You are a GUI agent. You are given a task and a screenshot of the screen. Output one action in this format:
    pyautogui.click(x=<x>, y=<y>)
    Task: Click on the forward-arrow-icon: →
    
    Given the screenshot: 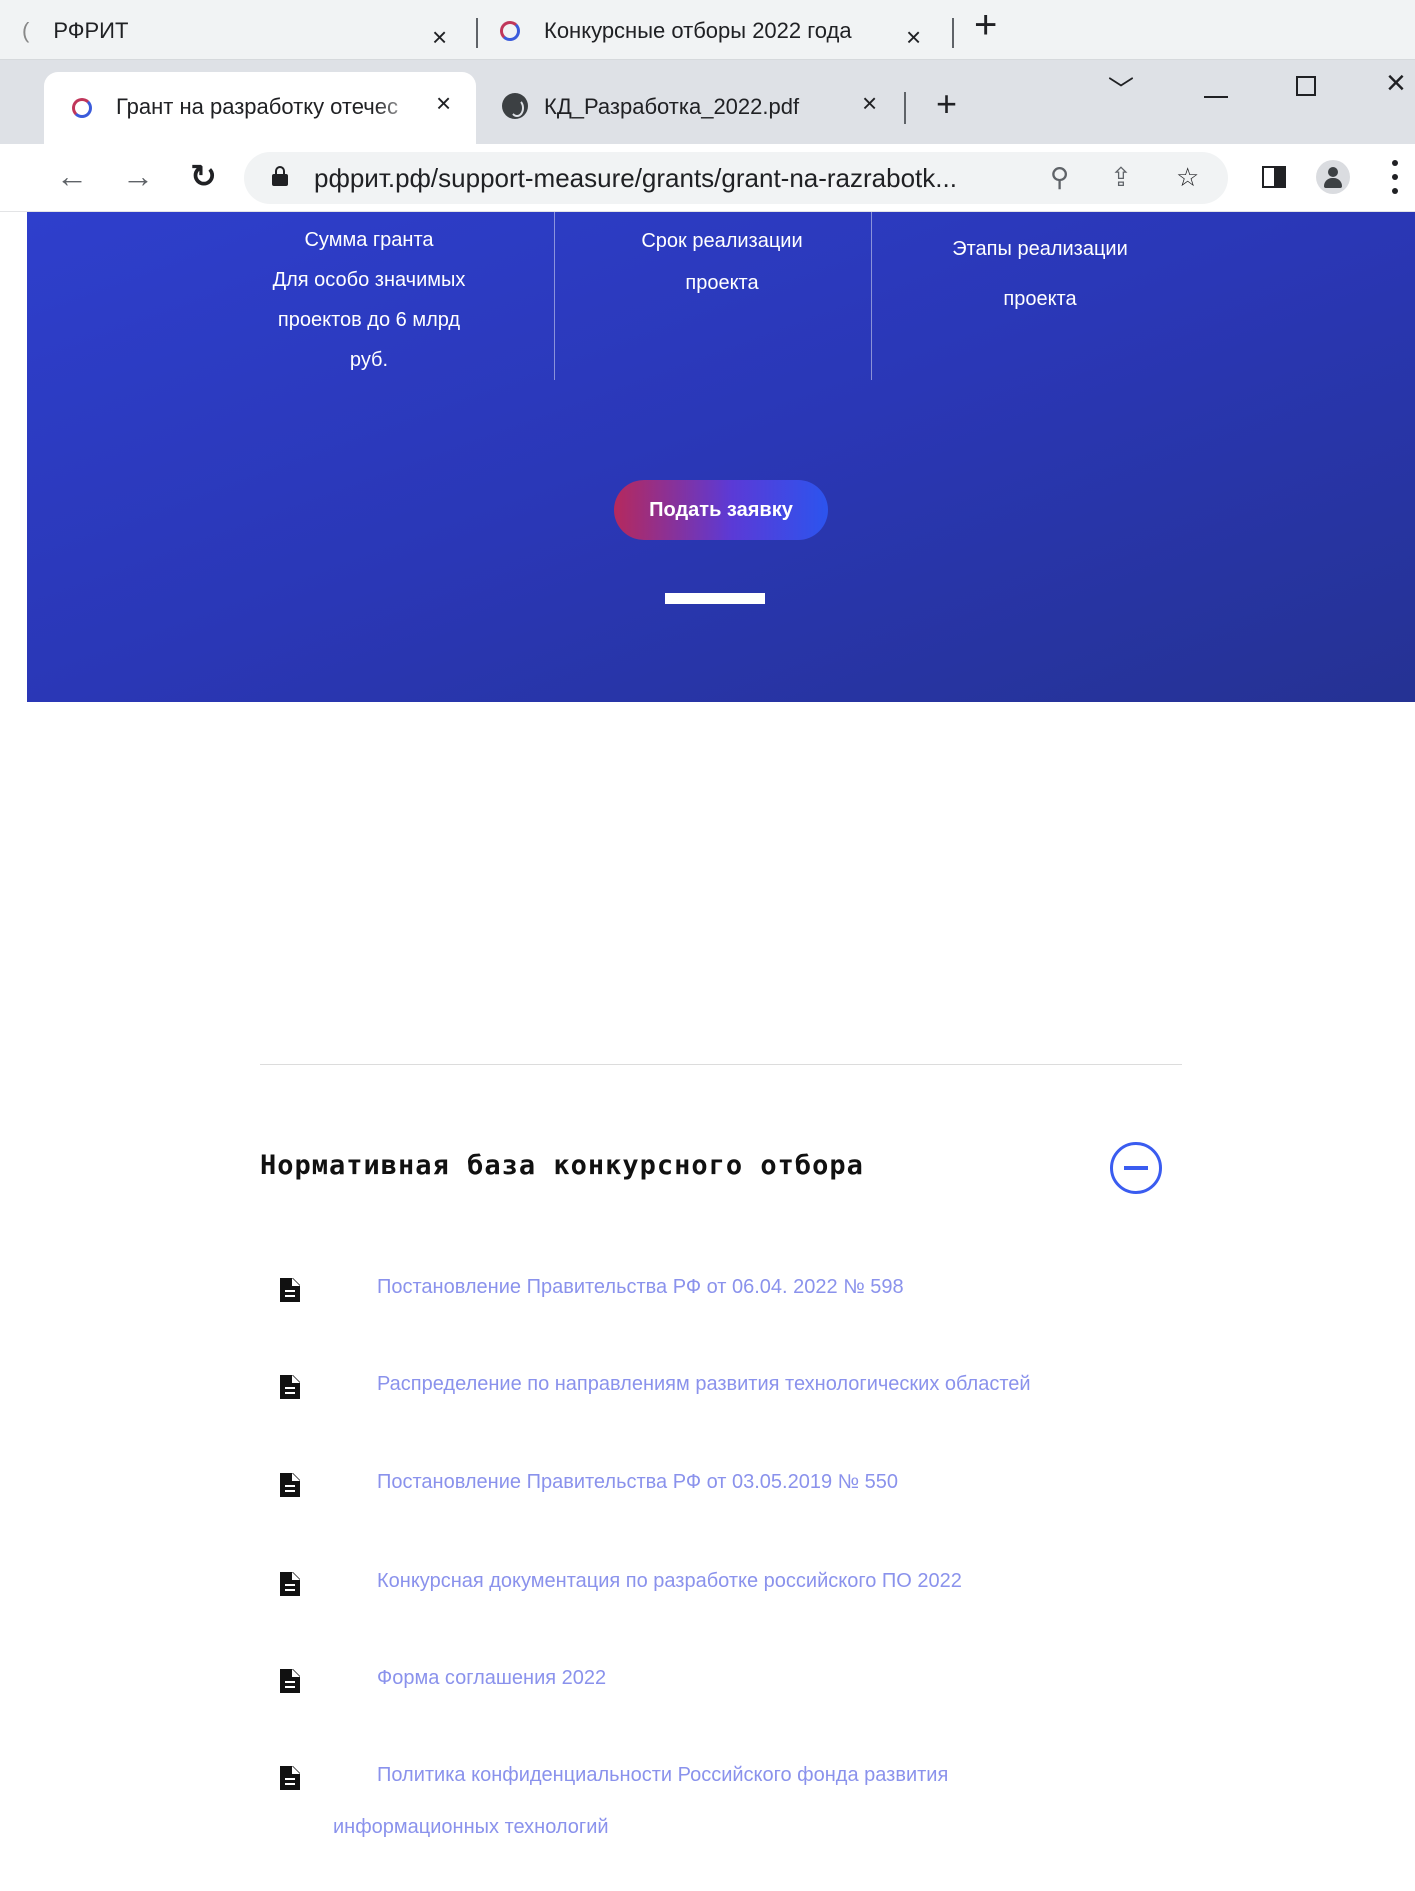 What is the action you would take?
    pyautogui.click(x=138, y=176)
    